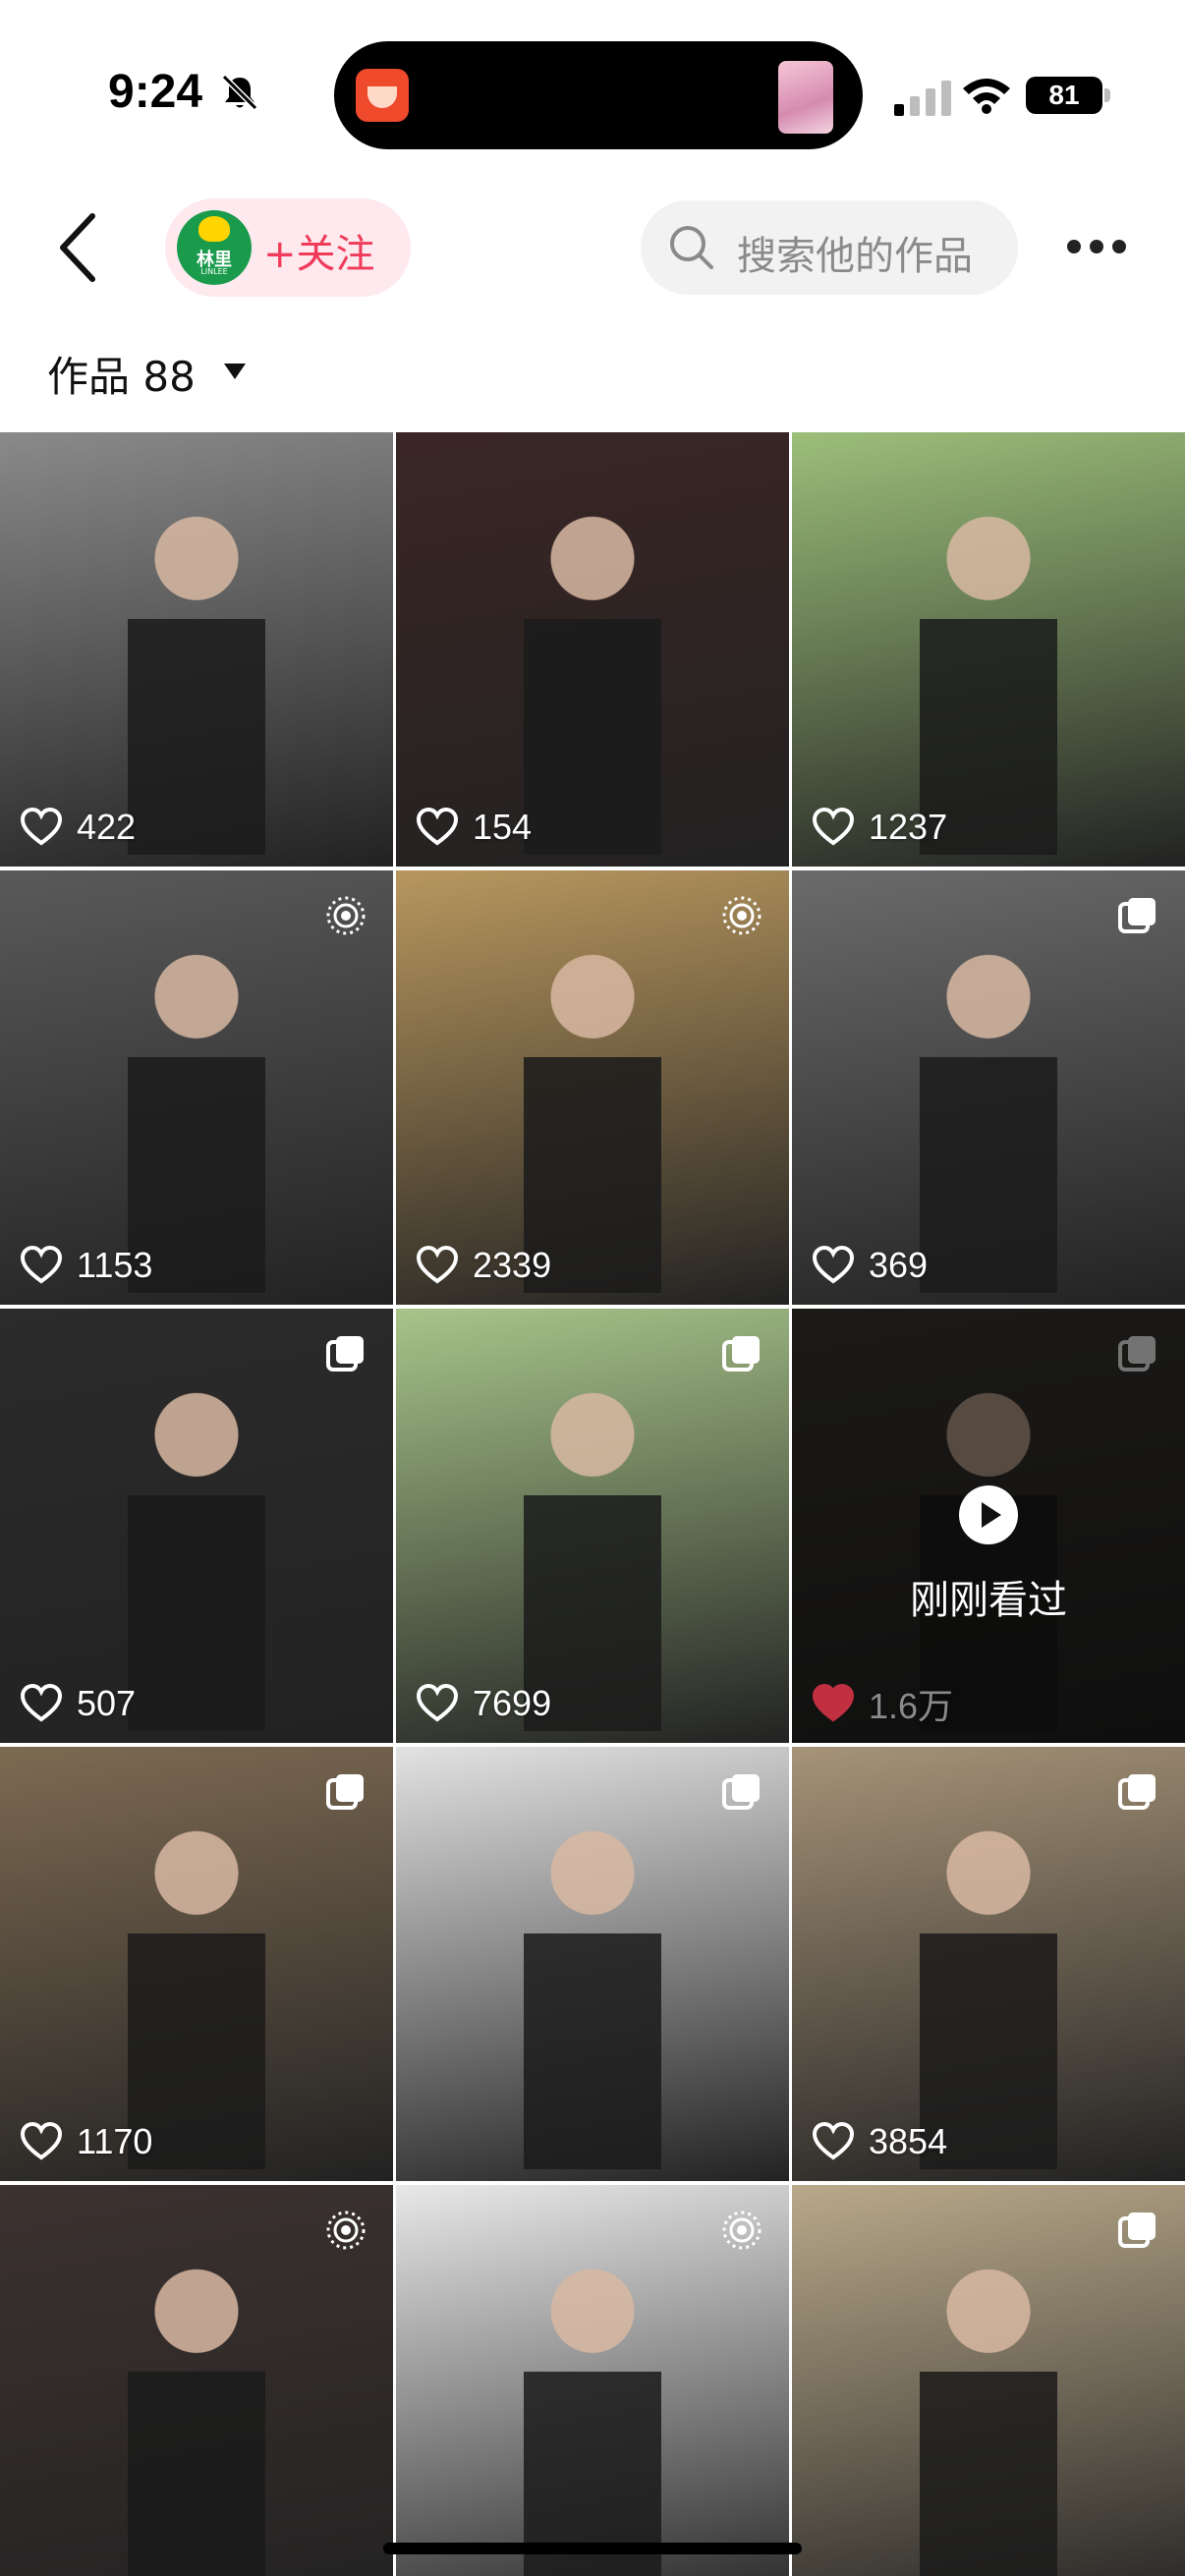 Image resolution: width=1185 pixels, height=2576 pixels. Describe the element at coordinates (503, 827) in the screenshot. I see `like-count-value: 154` at that location.